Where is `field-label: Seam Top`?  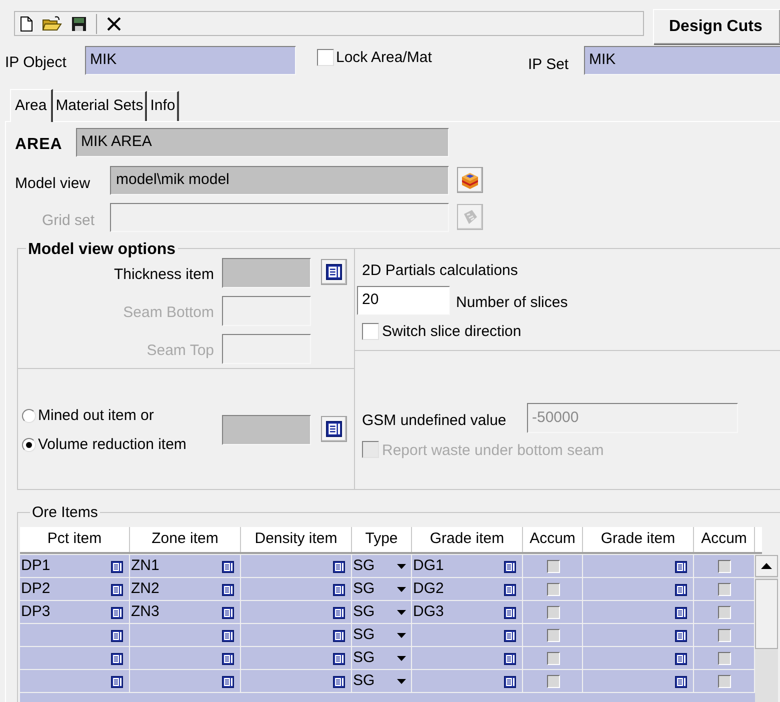 field-label: Seam Top is located at coordinates (180, 351).